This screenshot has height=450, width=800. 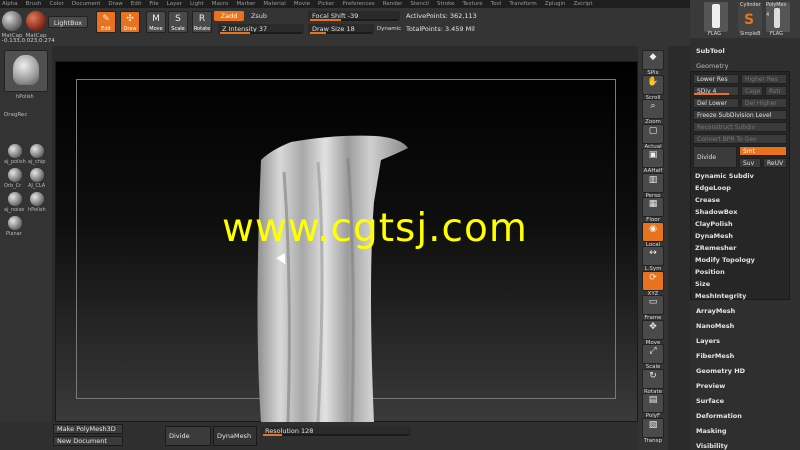 What do you see at coordinates (715, 311) in the screenshot?
I see `arraymesh-section: ArrayMesh` at bounding box center [715, 311].